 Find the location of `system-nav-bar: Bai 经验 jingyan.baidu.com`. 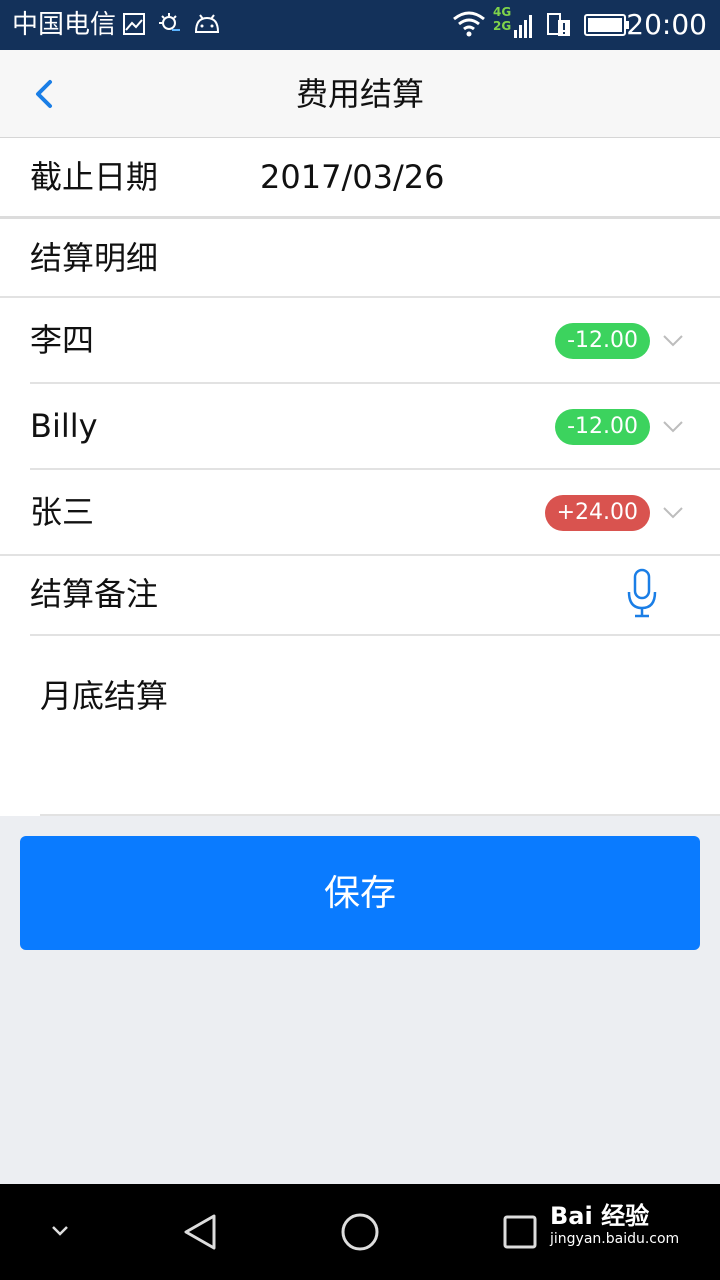

system-nav-bar: Bai 经验 jingyan.baidu.com is located at coordinates (360, 1232).